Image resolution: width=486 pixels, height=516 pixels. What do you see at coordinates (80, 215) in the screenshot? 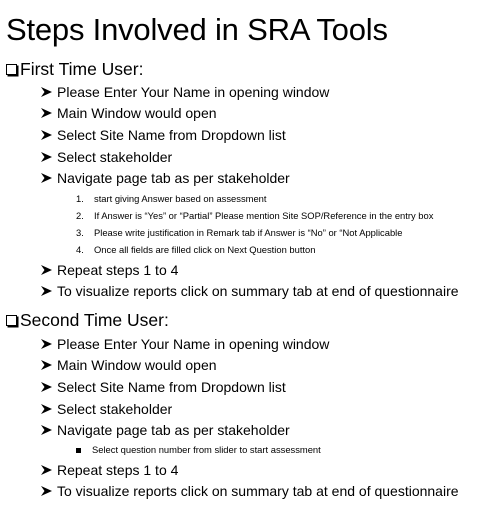
I see `substep-number: 2.` at bounding box center [80, 215].